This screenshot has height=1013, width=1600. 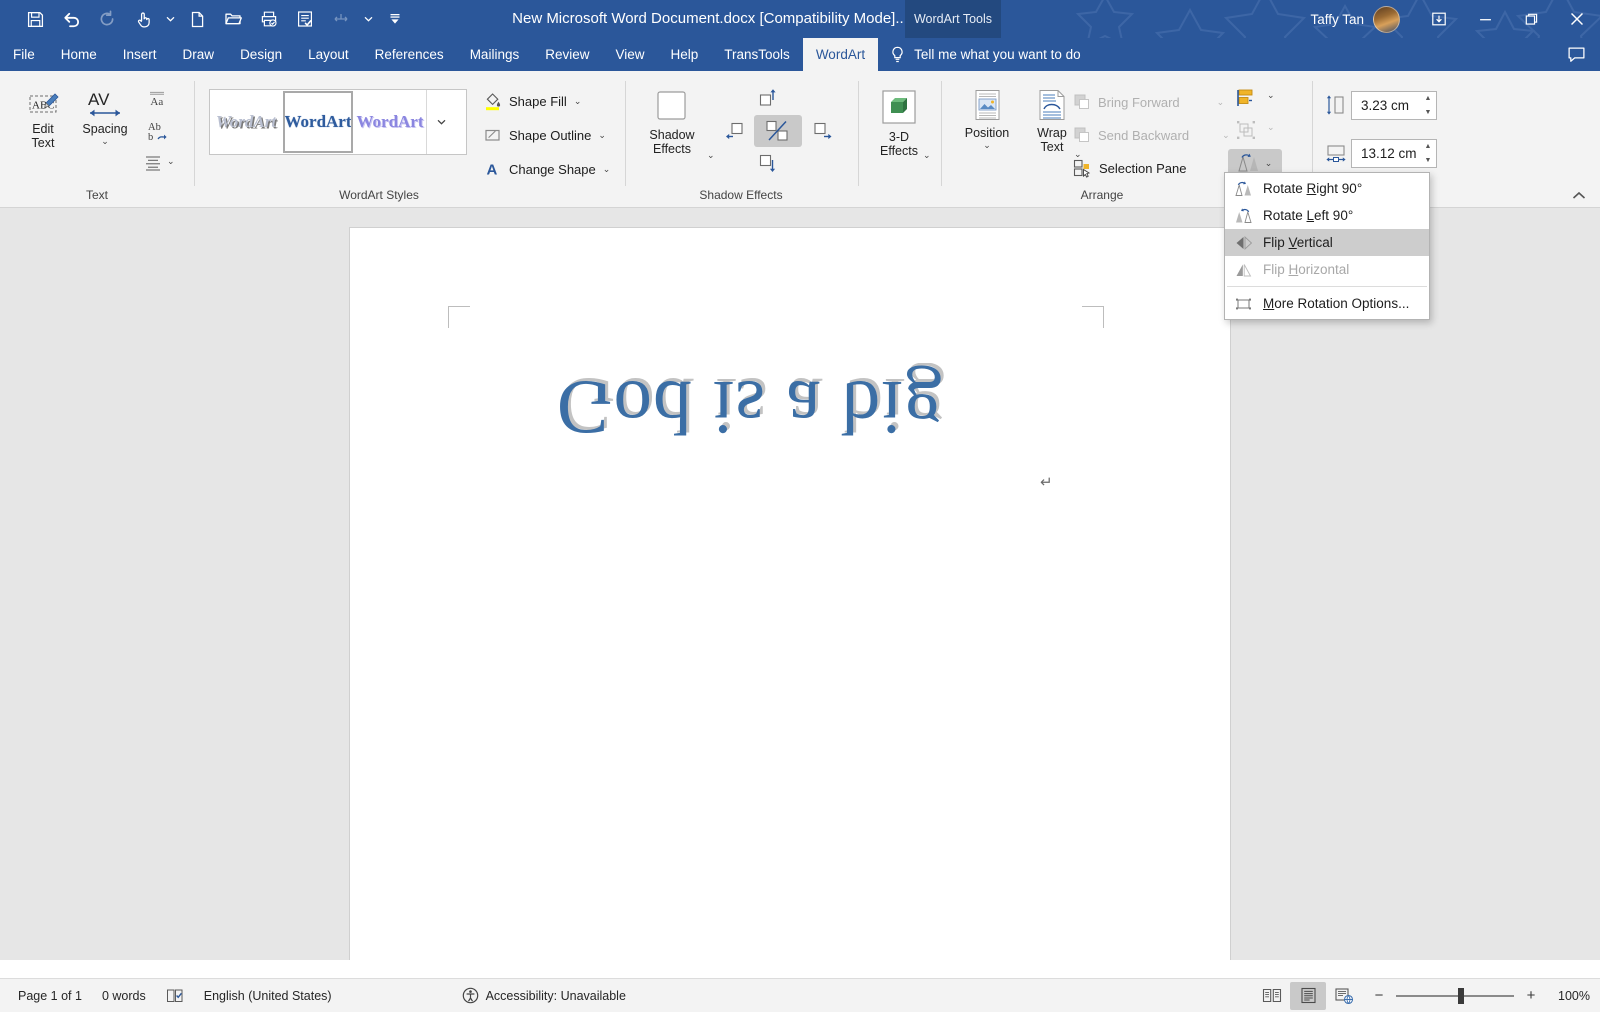 I want to click on wordart-object: God is a big, so click(x=750, y=408).